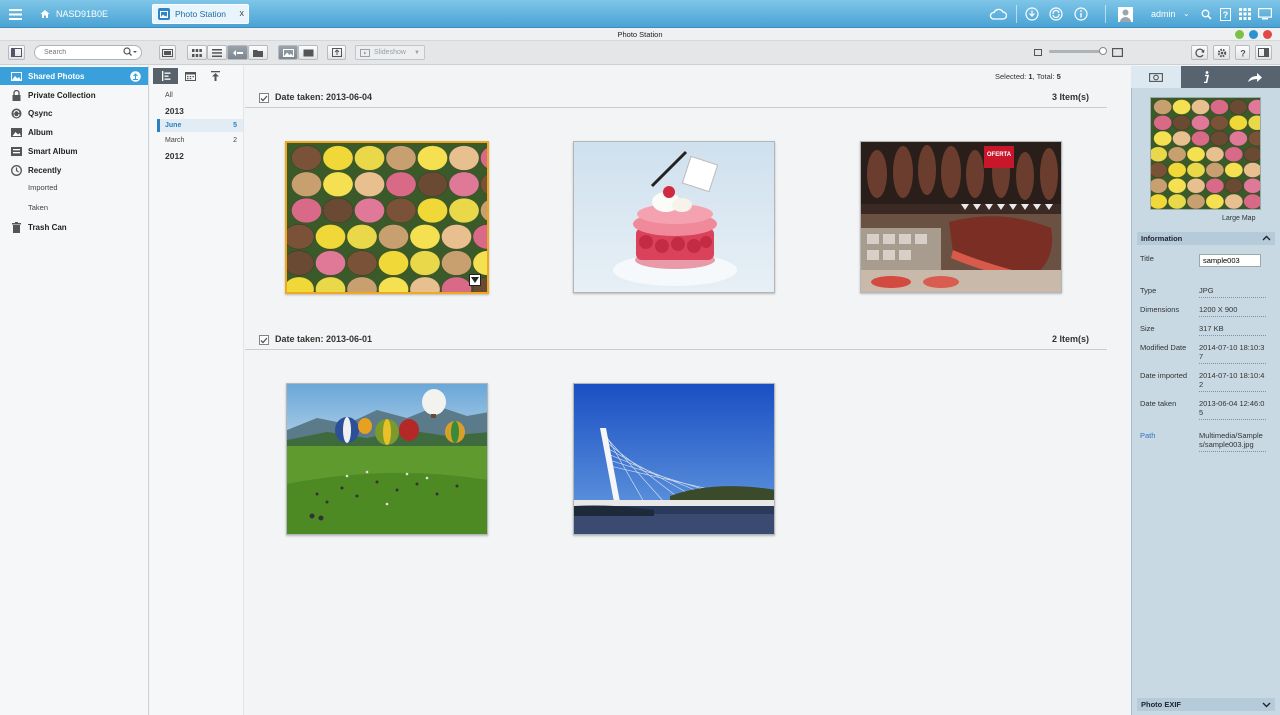 The height and width of the screenshot is (715, 1280). What do you see at coordinates (1206, 704) in the screenshot?
I see `photo-exif-section-header: Photo EXIF` at bounding box center [1206, 704].